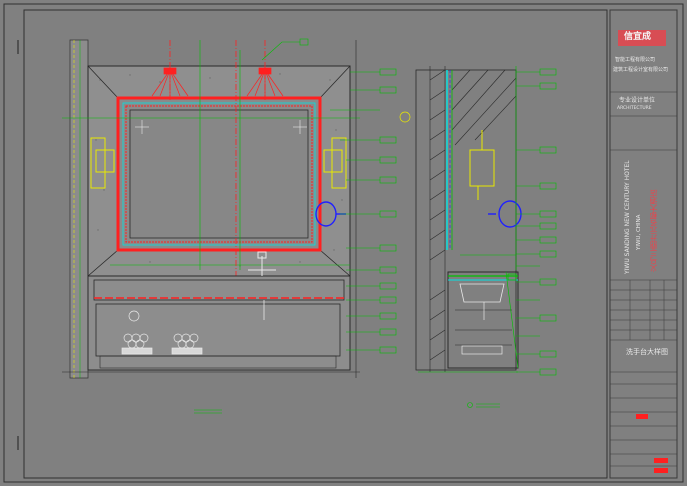 The height and width of the screenshot is (486, 687). I want to click on project-english-line-1: YIWU SANDING NEW CENTURY HOTEL, so click(627, 217).